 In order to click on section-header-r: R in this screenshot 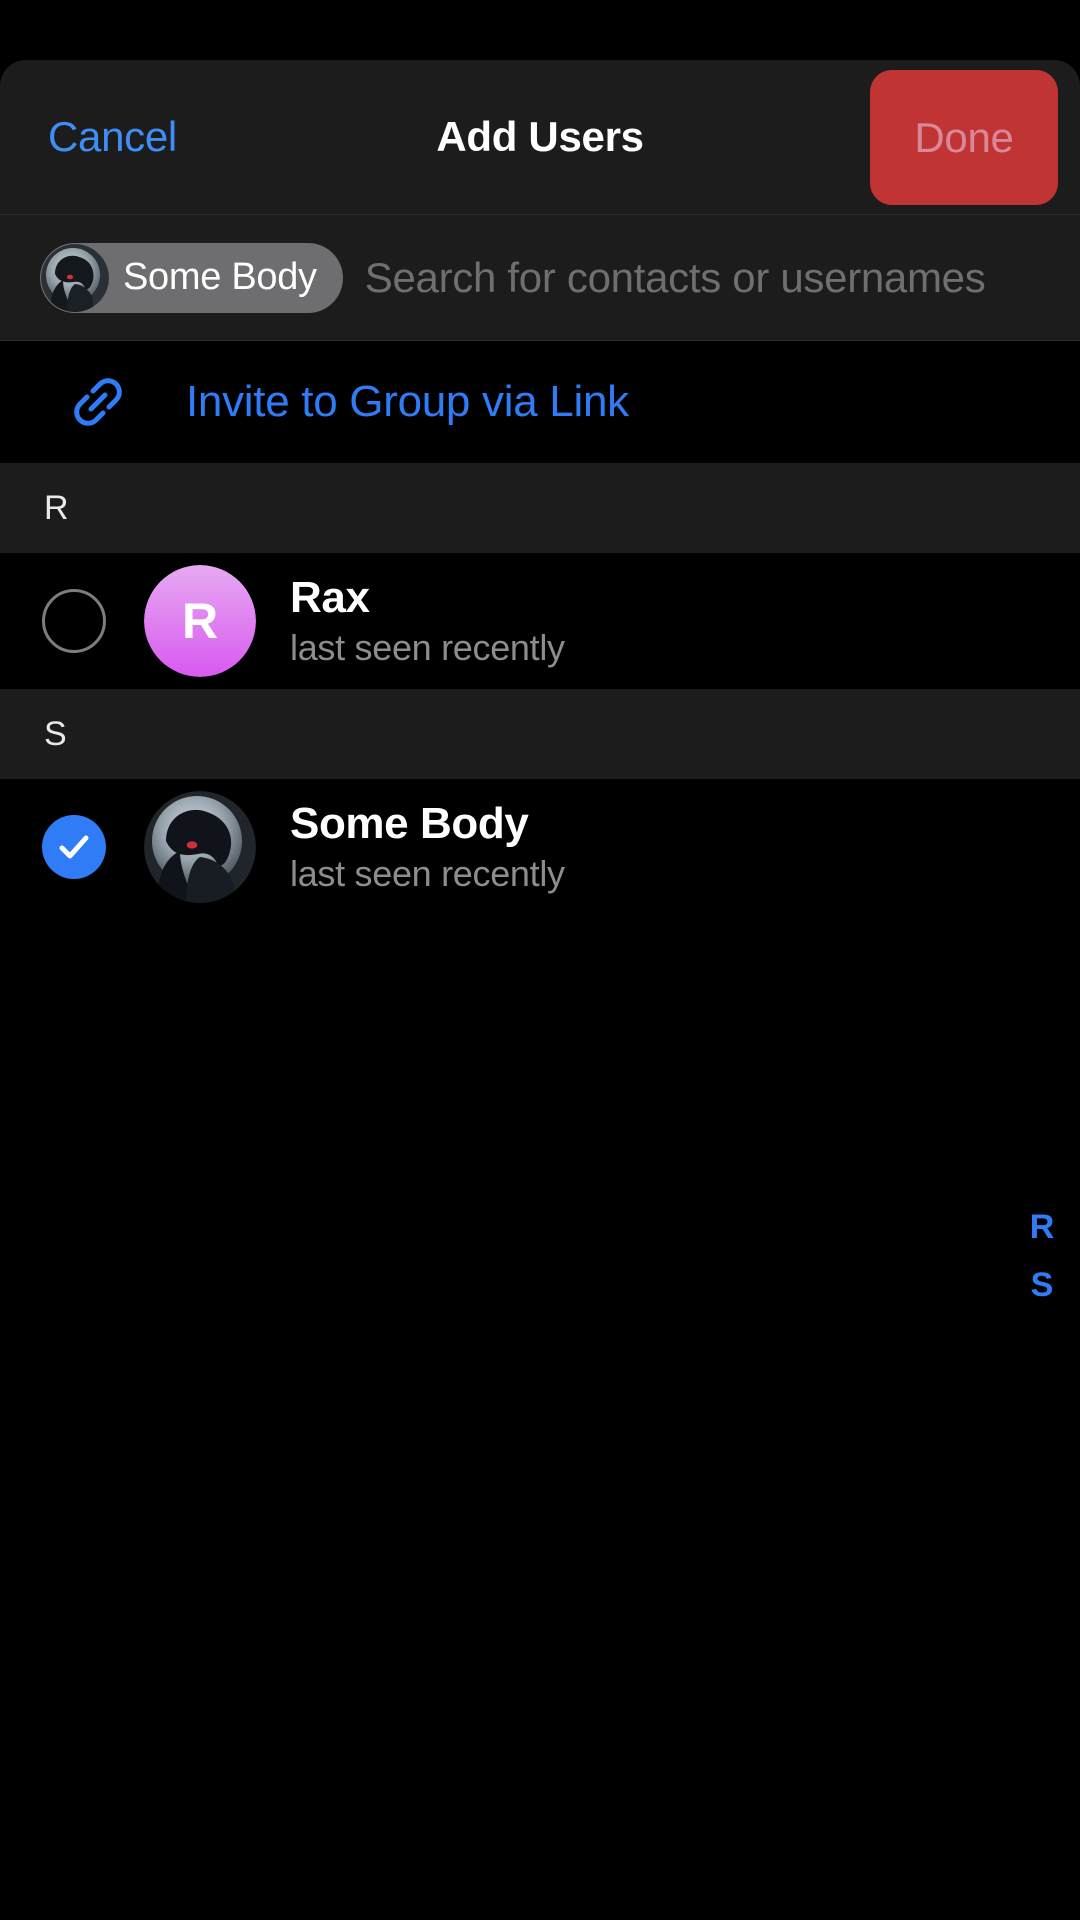, I will do `click(540, 508)`.